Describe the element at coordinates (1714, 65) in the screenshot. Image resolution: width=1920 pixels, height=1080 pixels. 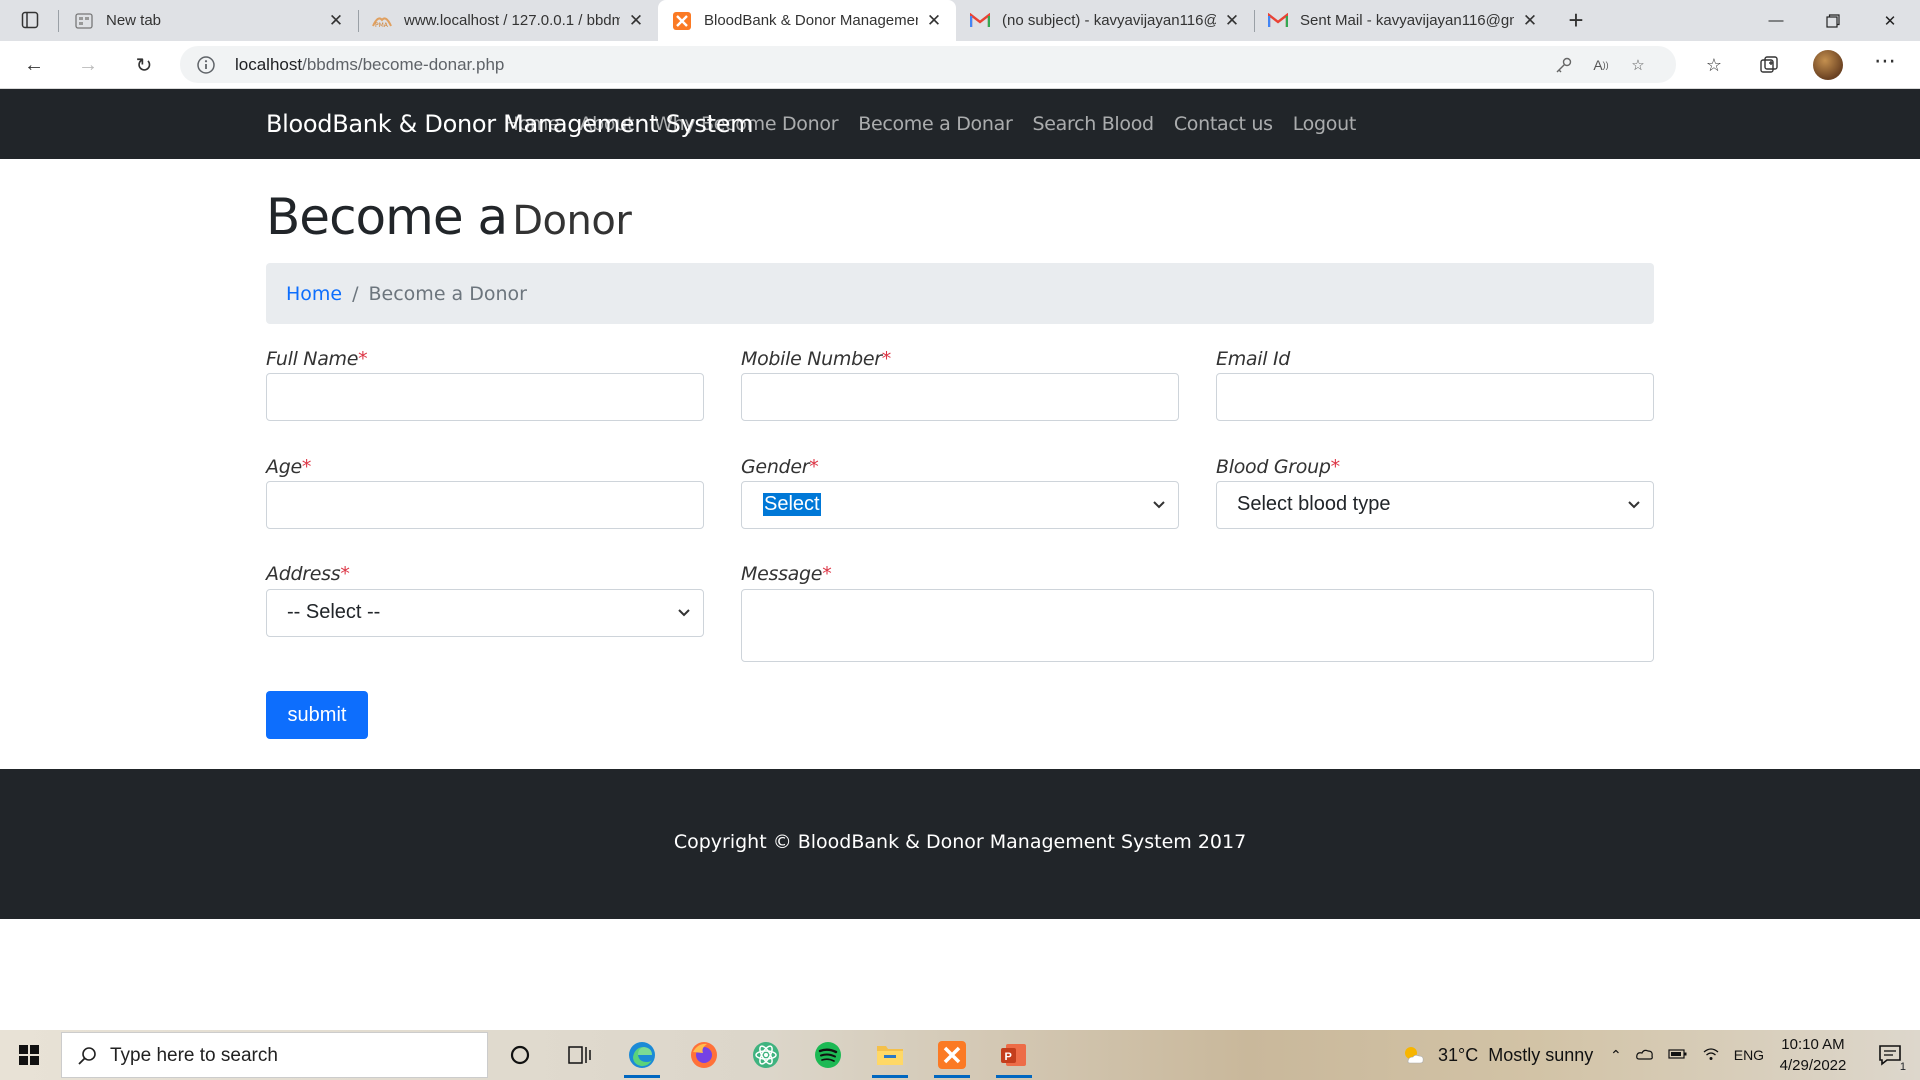
I see `favorites-icon: ☆` at that location.